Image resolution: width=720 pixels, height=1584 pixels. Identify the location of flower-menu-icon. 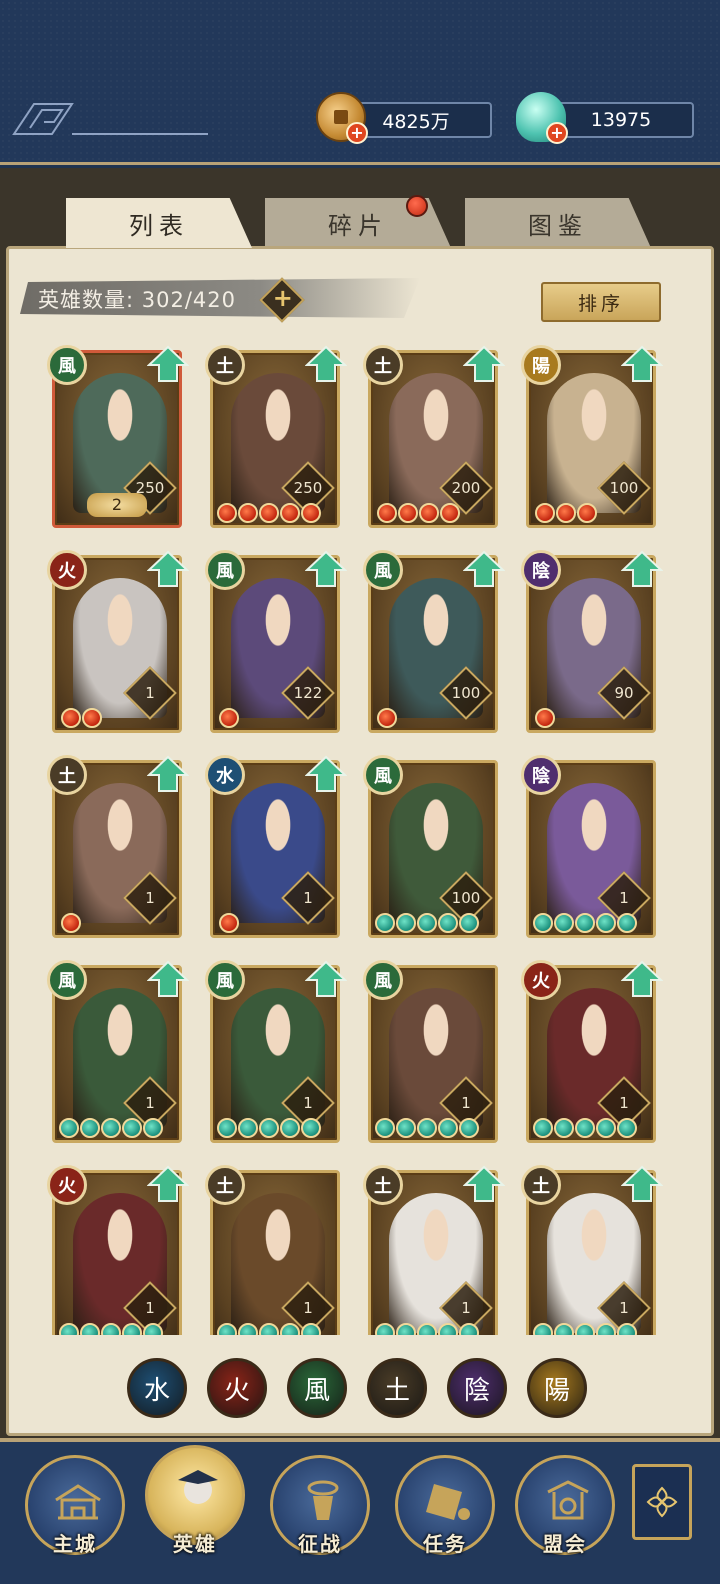
(662, 1502).